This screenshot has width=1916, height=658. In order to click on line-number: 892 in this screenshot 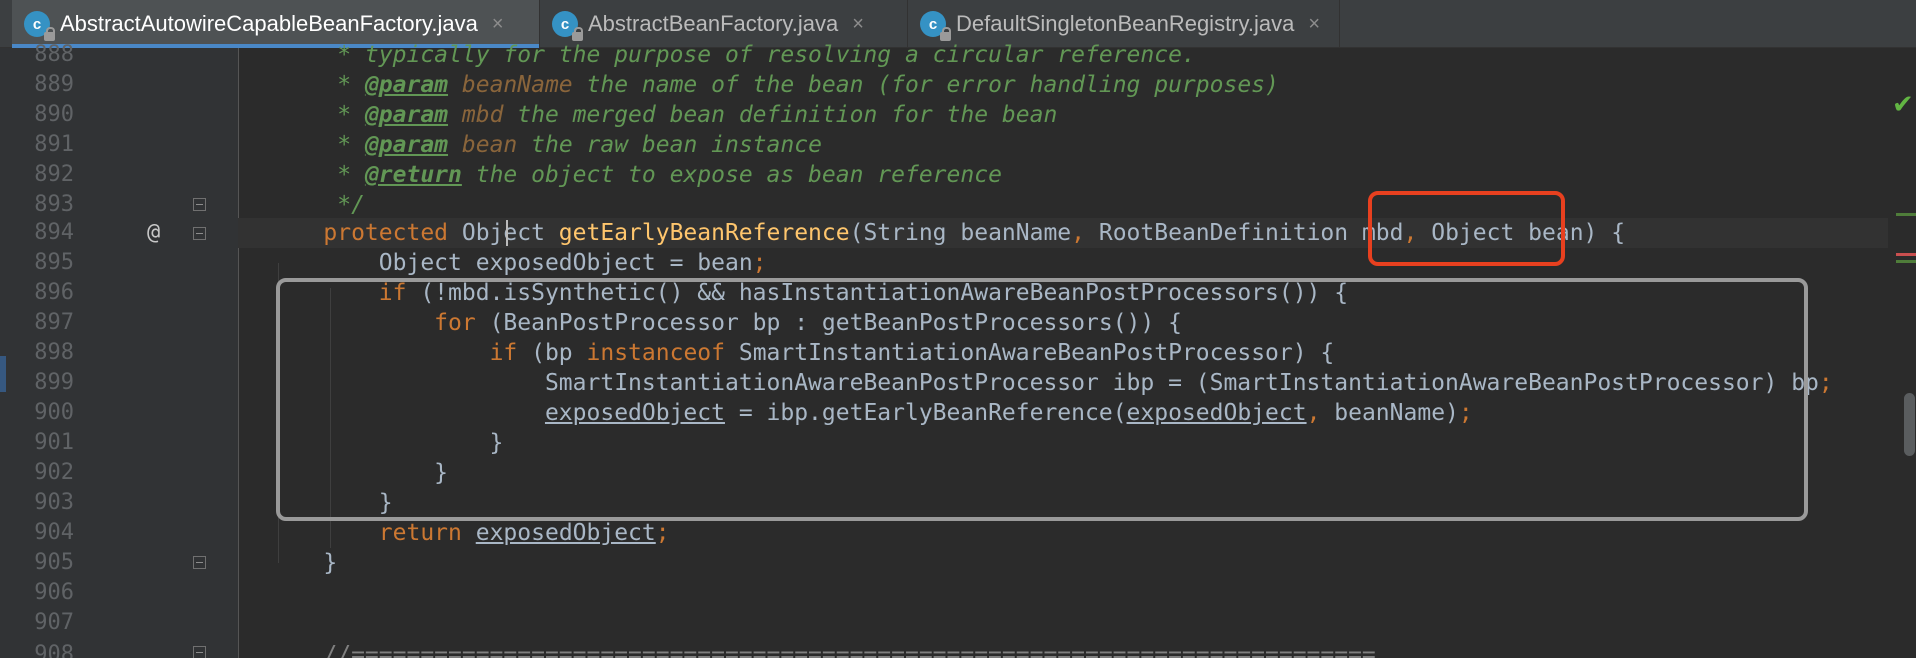, I will do `click(54, 174)`.